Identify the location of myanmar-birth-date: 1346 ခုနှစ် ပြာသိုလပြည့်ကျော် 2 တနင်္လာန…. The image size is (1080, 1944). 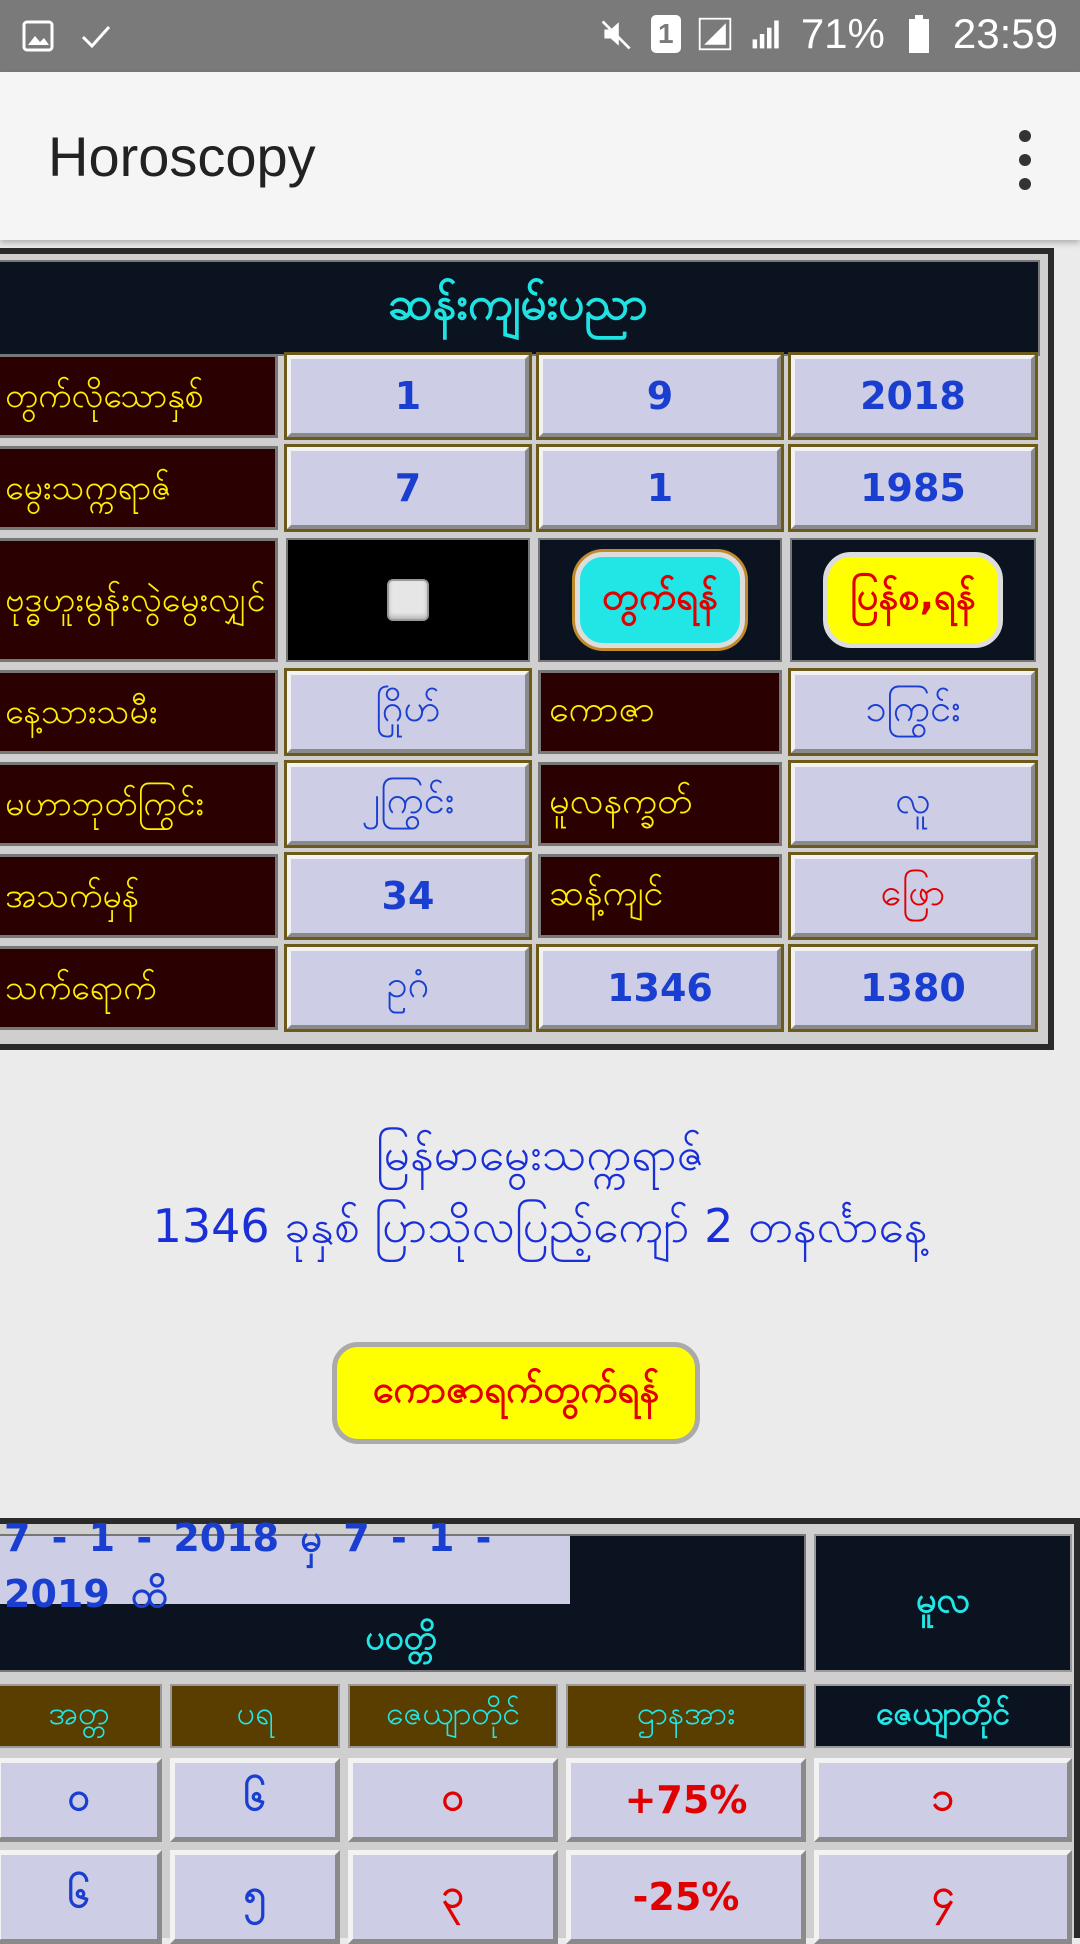
(540, 1226).